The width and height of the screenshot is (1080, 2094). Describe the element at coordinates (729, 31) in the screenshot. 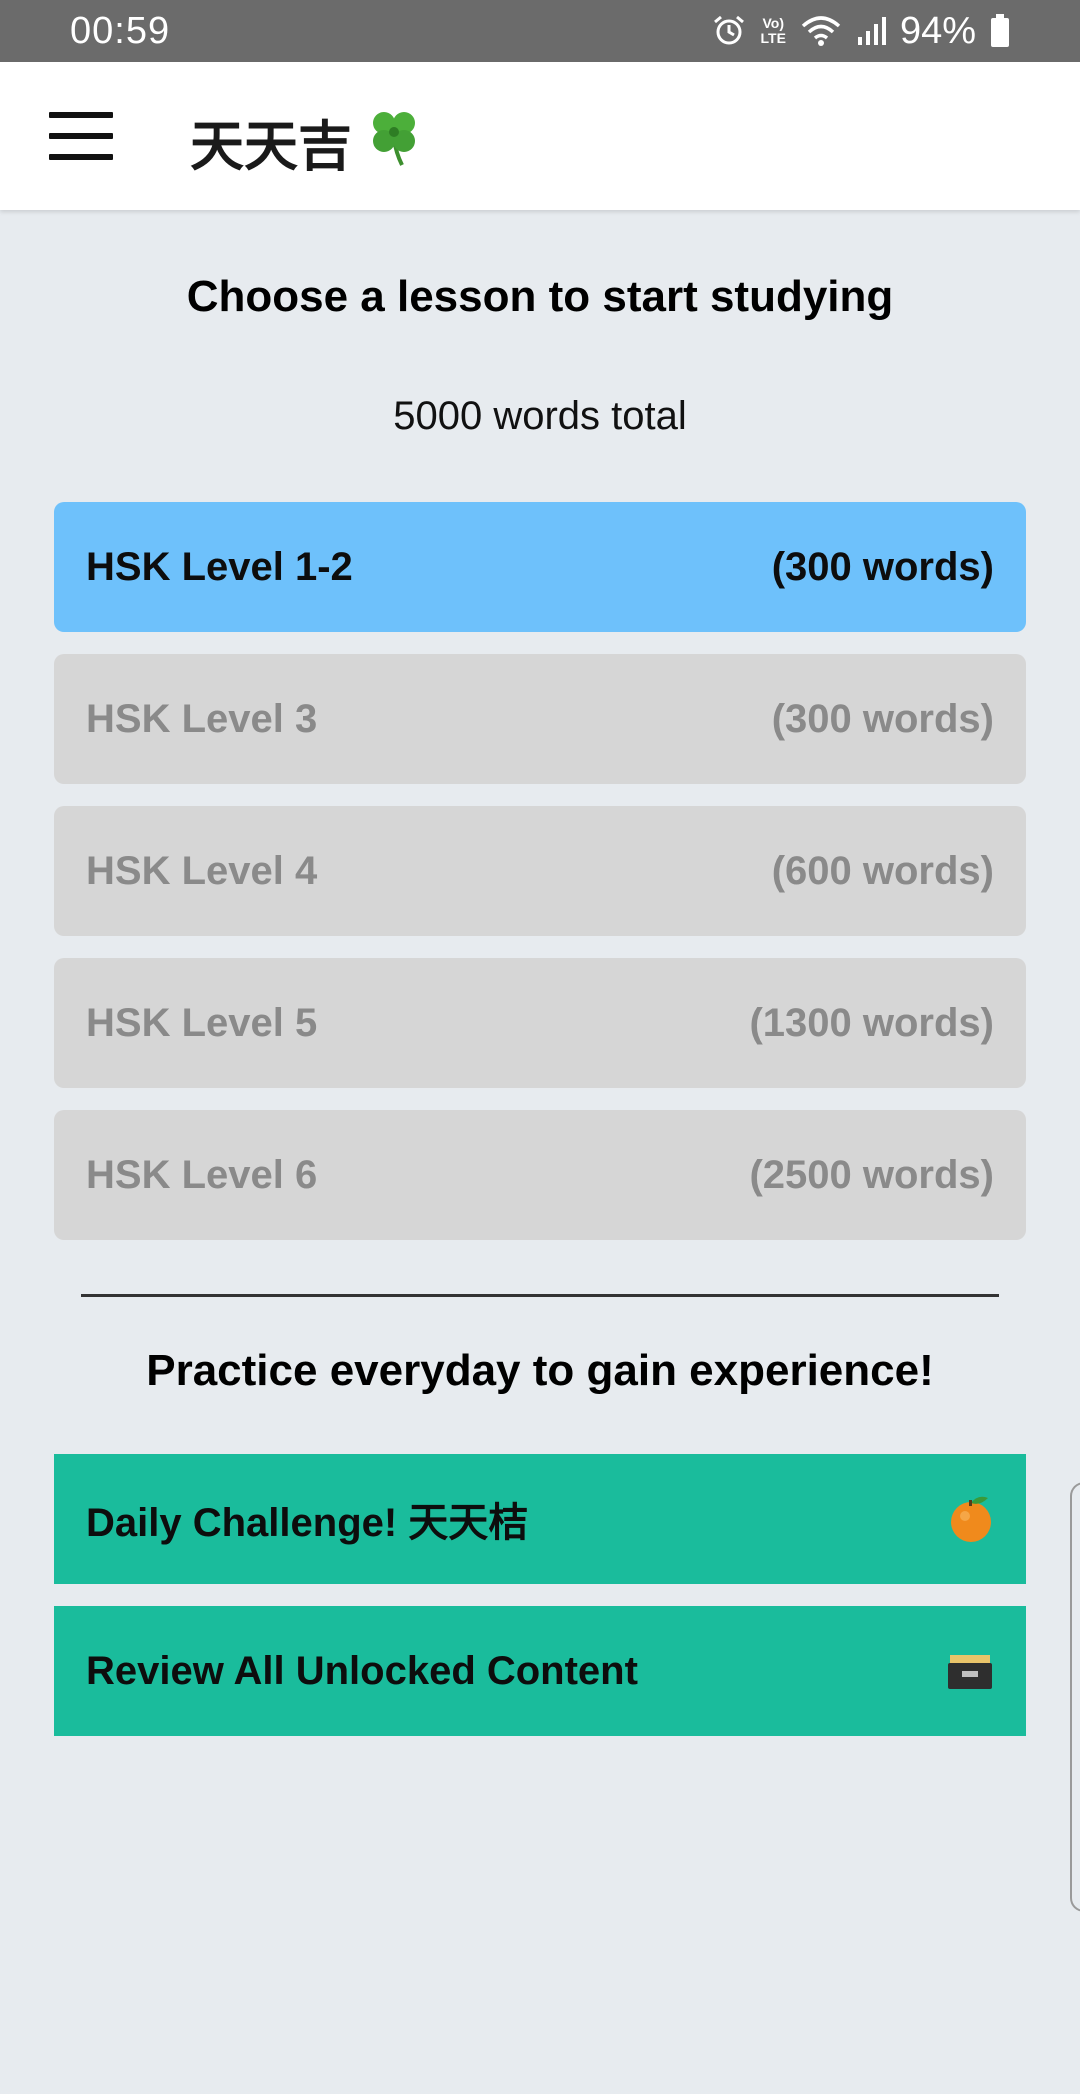

I see `alarm-icon` at that location.